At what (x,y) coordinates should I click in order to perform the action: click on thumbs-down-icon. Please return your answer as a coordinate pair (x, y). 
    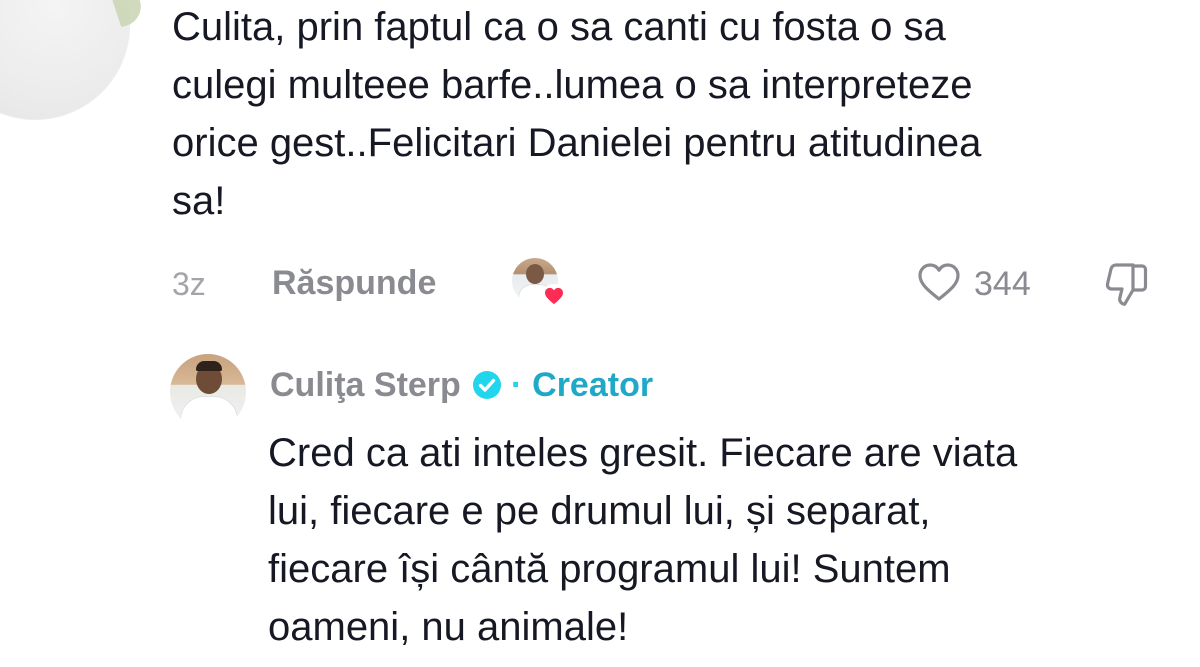
    Looking at the image, I should click on (1127, 288).